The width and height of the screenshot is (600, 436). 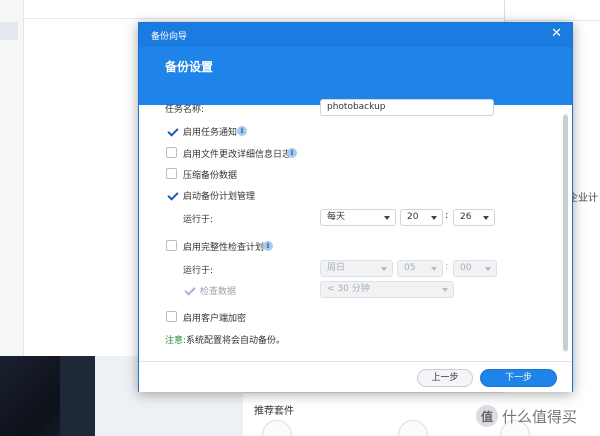 What do you see at coordinates (9, 31) in the screenshot?
I see `background-sidebar-selected-item` at bounding box center [9, 31].